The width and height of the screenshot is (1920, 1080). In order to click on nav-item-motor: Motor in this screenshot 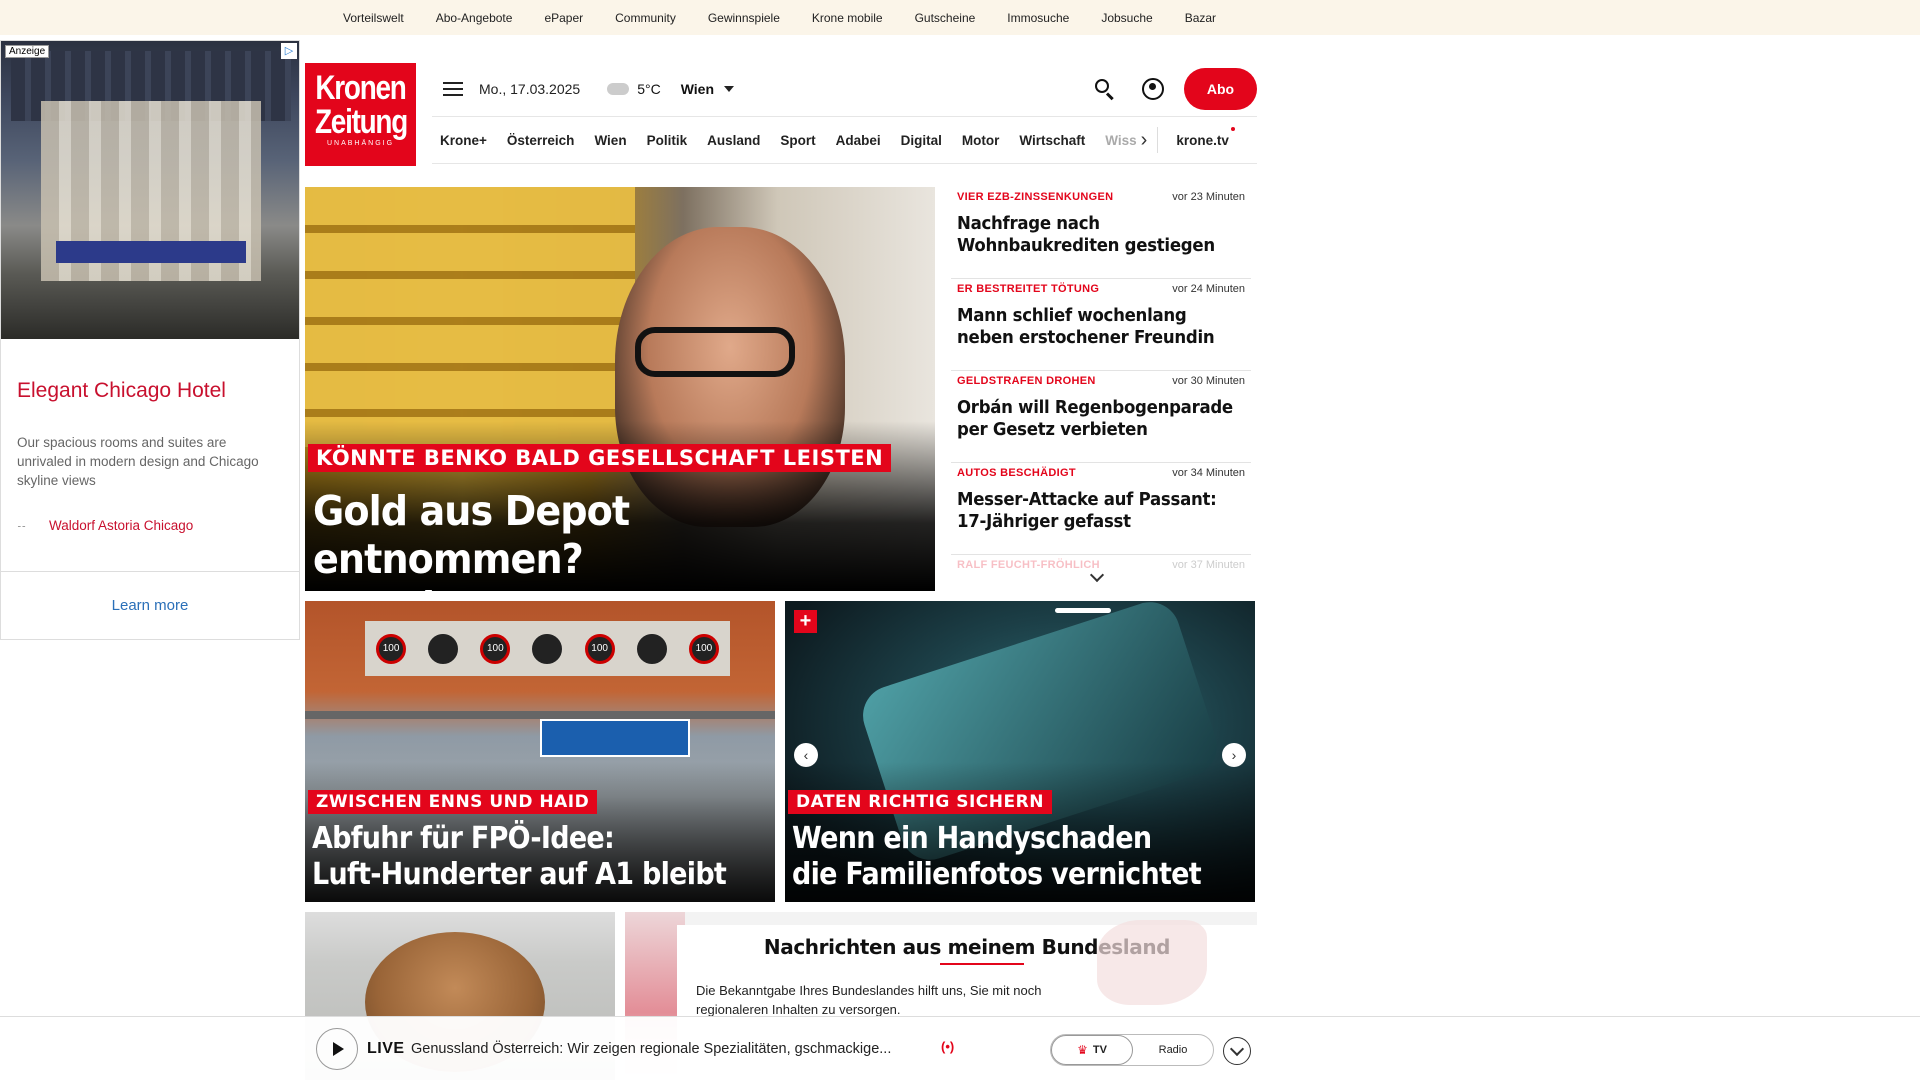, I will do `click(981, 140)`.